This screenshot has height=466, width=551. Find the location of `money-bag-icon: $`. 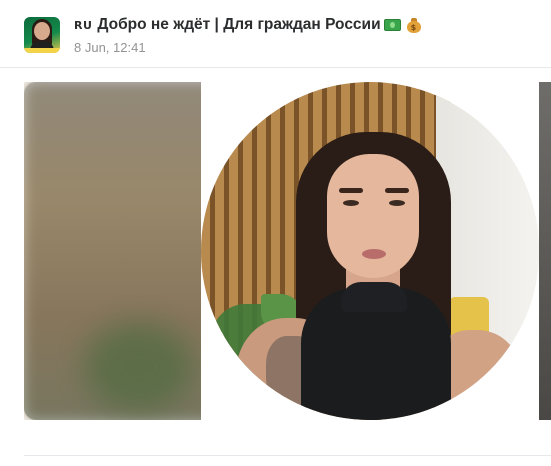

money-bag-icon: $ is located at coordinates (413, 25).